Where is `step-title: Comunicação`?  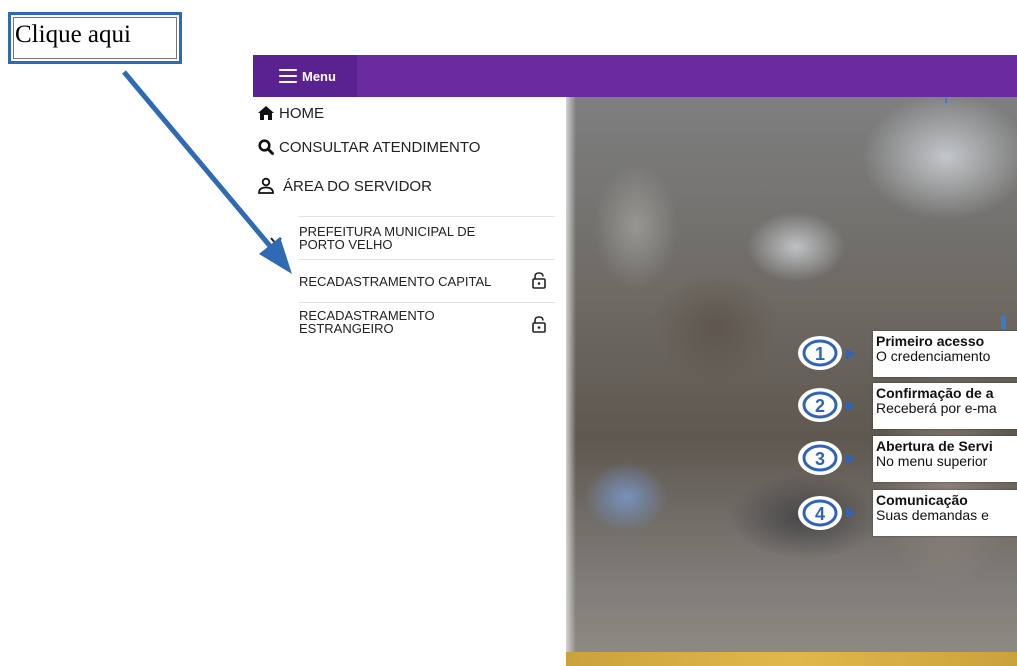 step-title: Comunicação is located at coordinates (922, 500).